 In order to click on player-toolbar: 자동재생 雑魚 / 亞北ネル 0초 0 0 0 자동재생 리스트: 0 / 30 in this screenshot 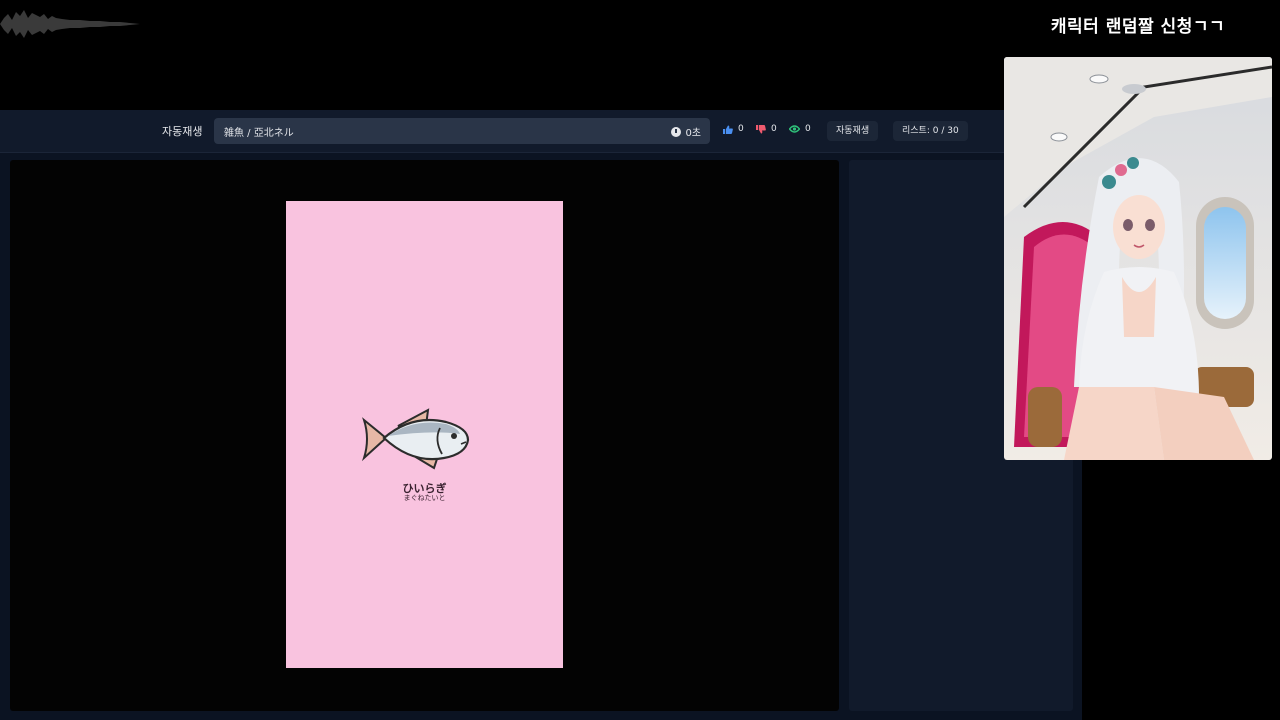, I will do `click(541, 131)`.